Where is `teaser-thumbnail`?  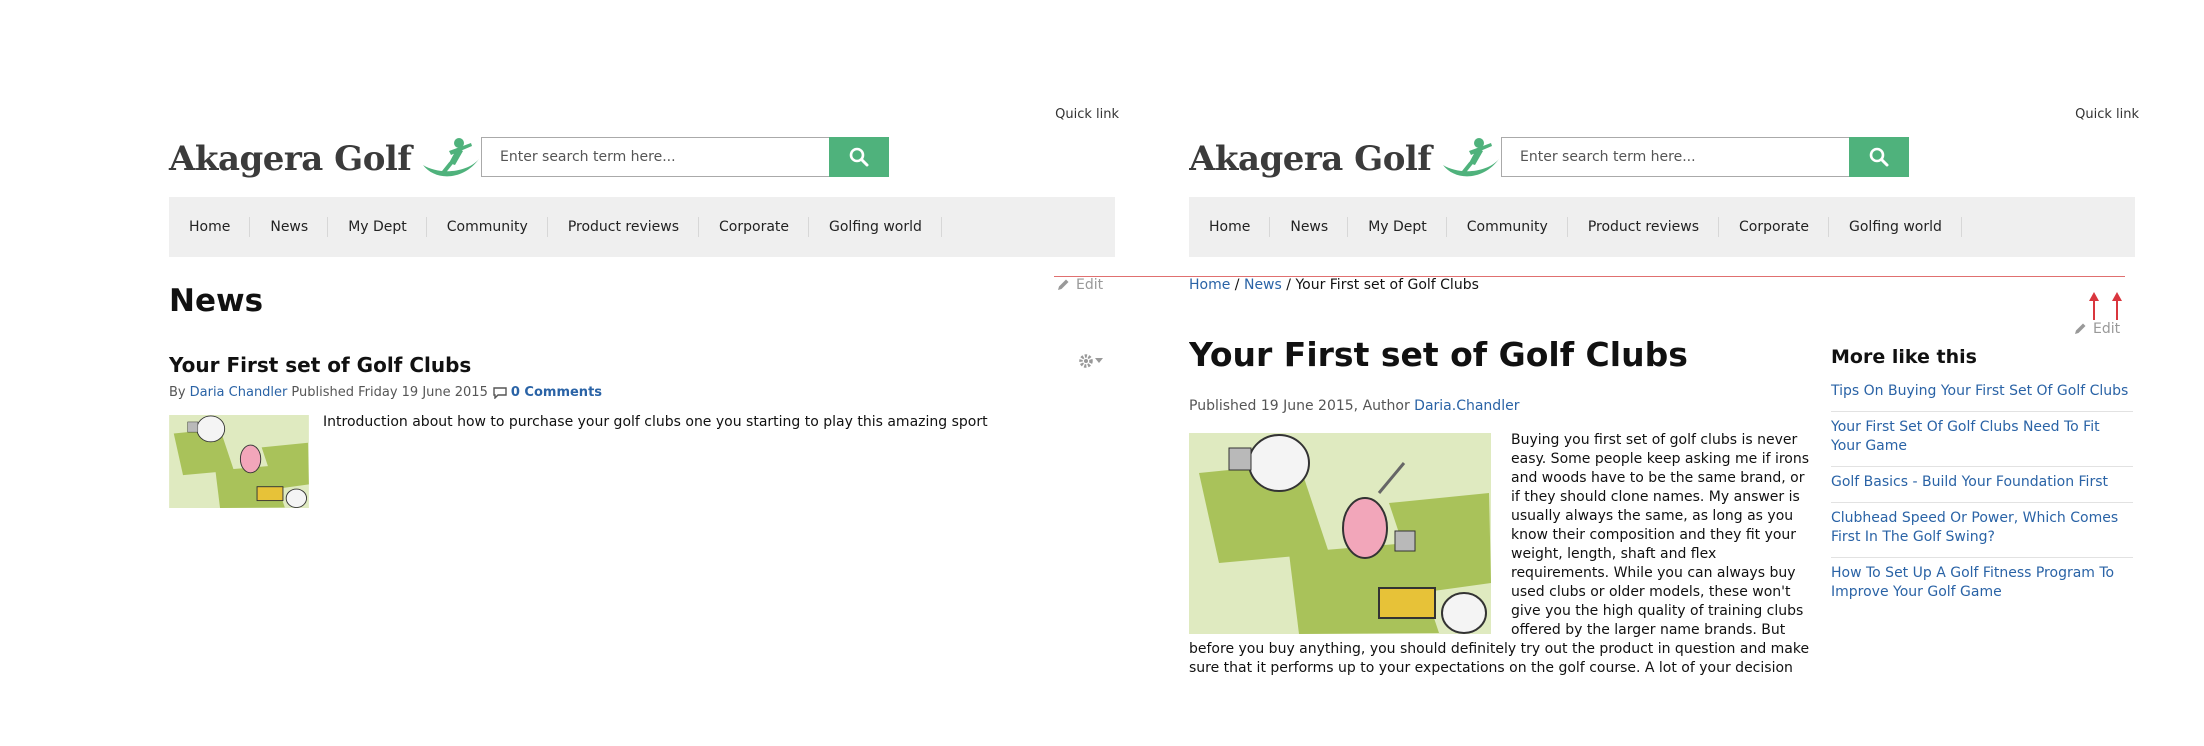
teaser-thumbnail is located at coordinates (239, 461).